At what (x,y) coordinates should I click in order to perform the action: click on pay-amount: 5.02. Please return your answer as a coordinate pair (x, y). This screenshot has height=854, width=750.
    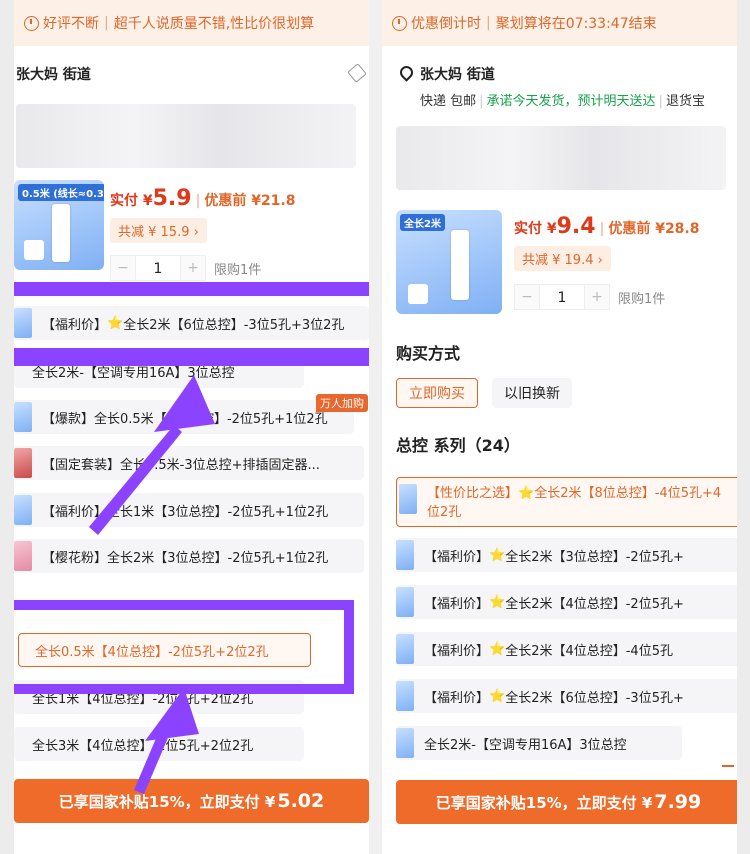
    Looking at the image, I should click on (301, 801).